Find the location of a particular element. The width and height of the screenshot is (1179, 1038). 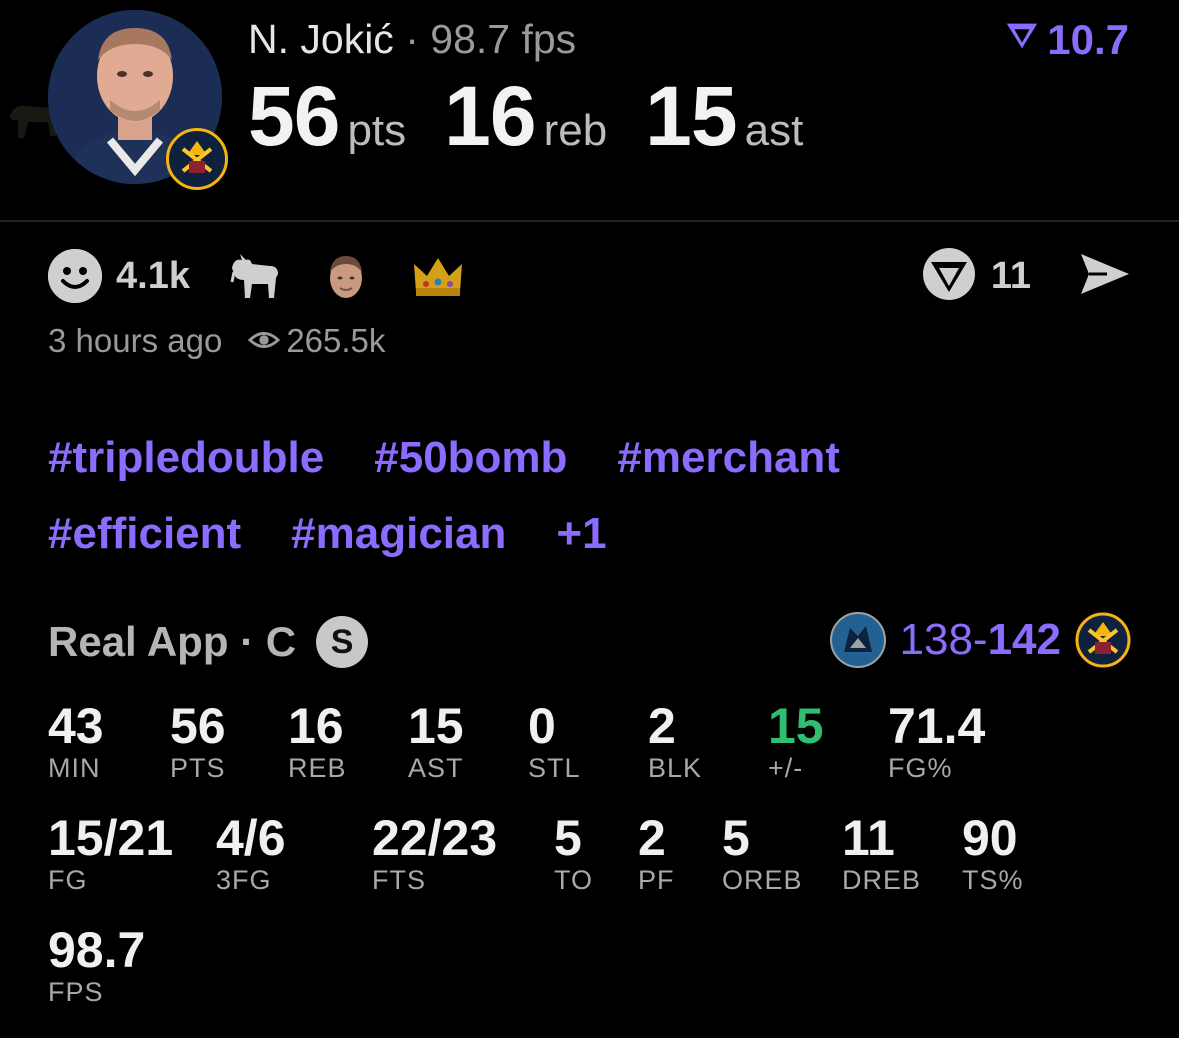

time-ago: 3 hours ago is located at coordinates (135, 340).